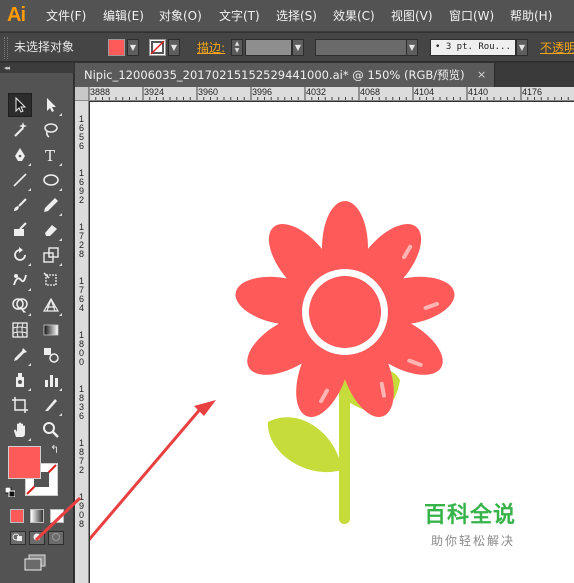 This screenshot has width=574, height=583. Describe the element at coordinates (268, 47) in the screenshot. I see `stroke-weight-field` at that location.